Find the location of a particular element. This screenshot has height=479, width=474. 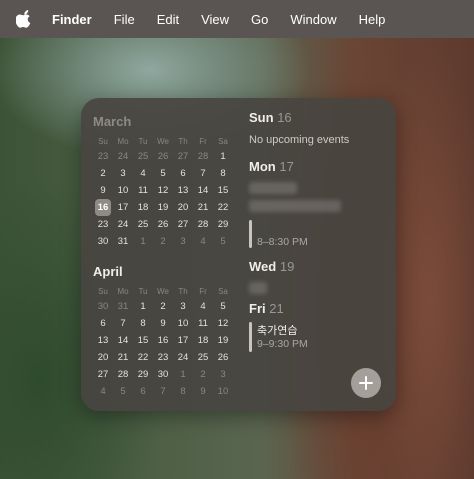

menu-finder: Finder is located at coordinates (72, 19).